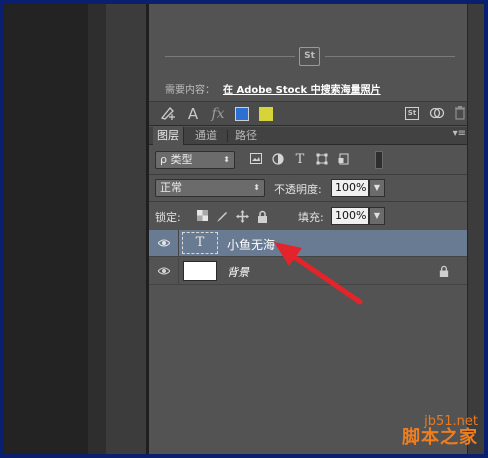  Describe the element at coordinates (437, 114) in the screenshot. I see `sync-icon` at that location.